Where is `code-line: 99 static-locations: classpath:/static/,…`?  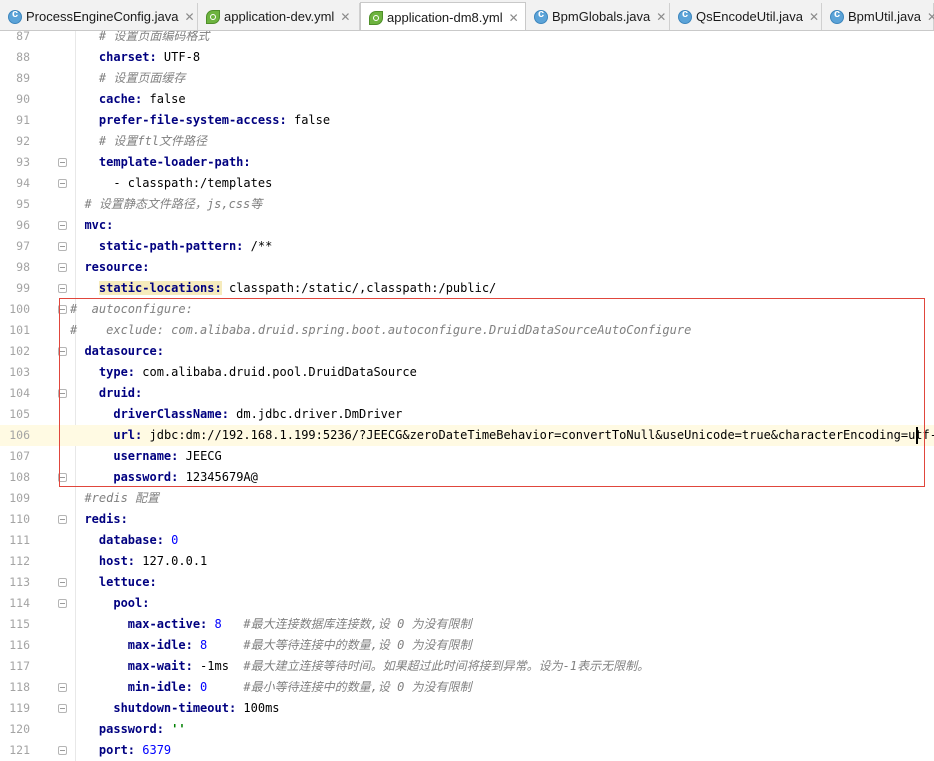 code-line: 99 static-locations: classpath:/static/,… is located at coordinates (467, 288).